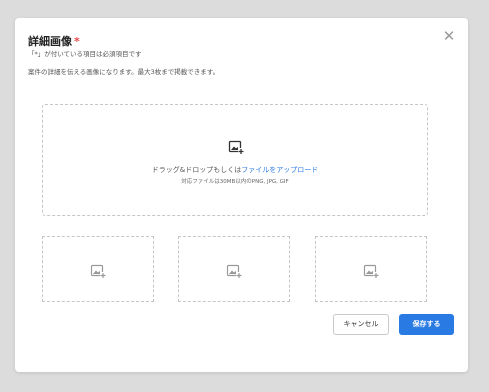 This screenshot has height=392, width=489. What do you see at coordinates (124, 72) in the screenshot?
I see `description-text: 案件の詳細を伝える画像になります。最大3枚まで掲載できます。` at bounding box center [124, 72].